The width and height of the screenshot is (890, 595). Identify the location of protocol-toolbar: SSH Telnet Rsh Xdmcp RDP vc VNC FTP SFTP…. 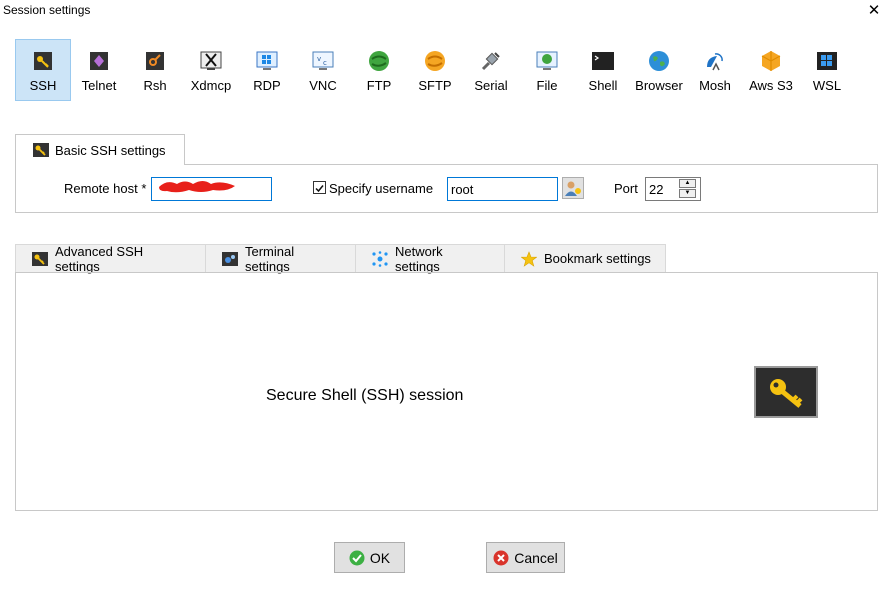
(435, 70).